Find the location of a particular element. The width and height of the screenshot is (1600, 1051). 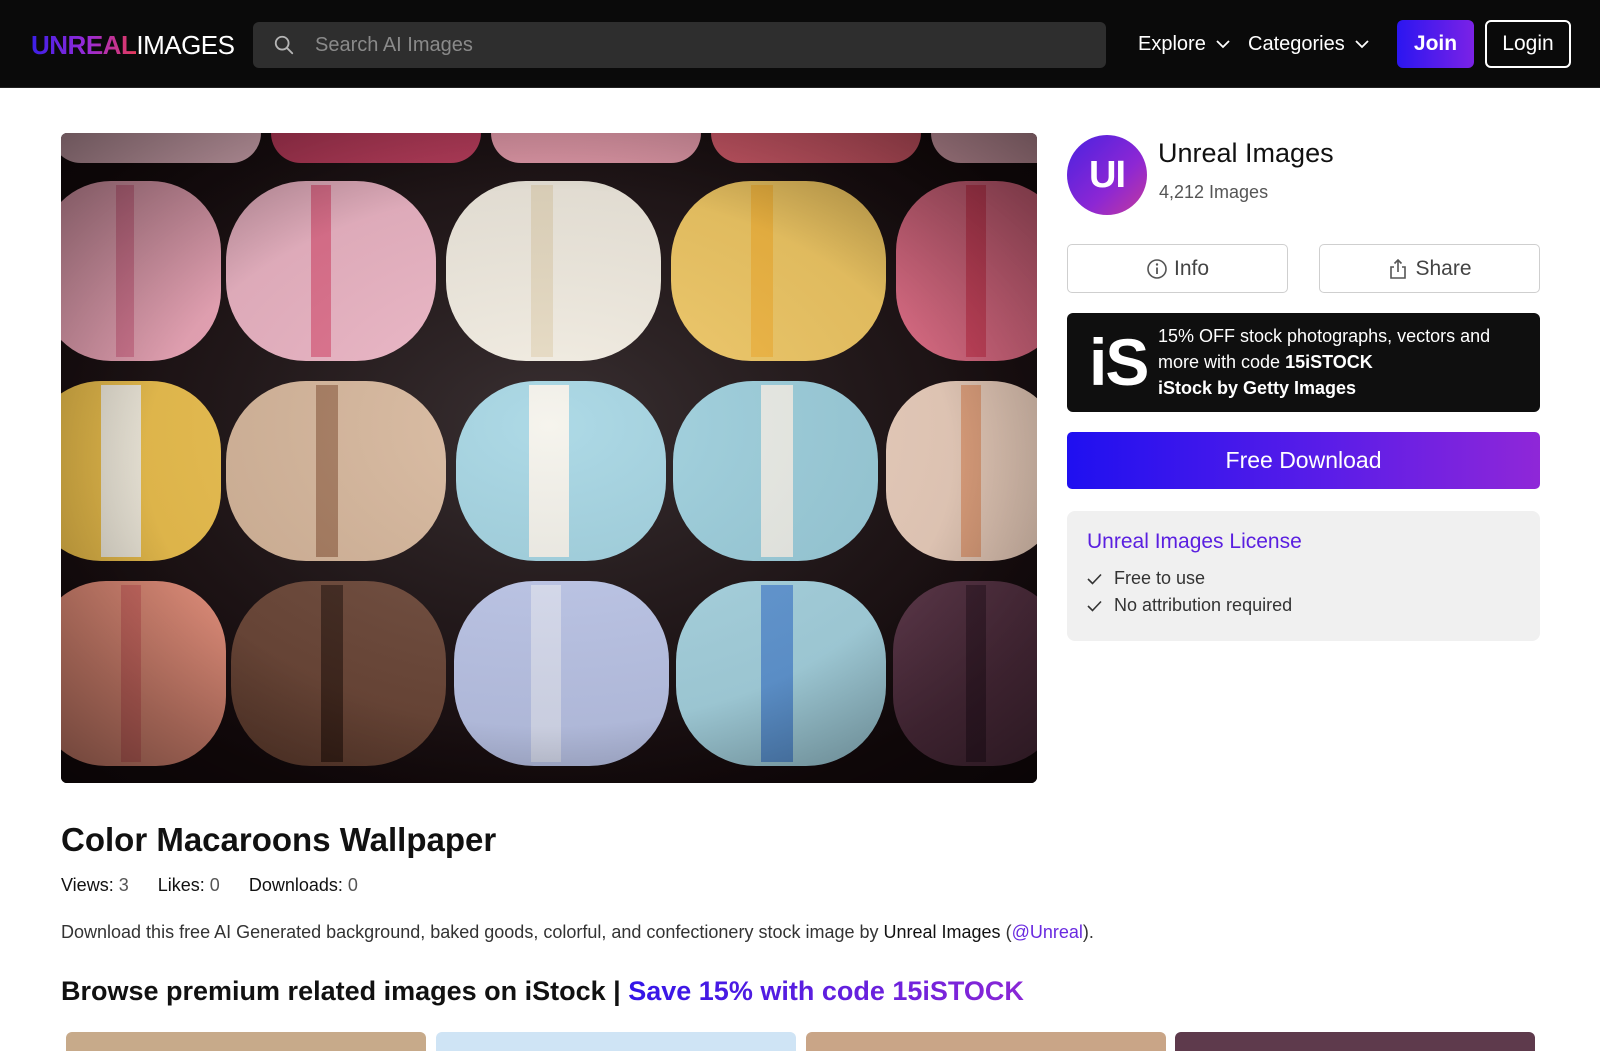

search-bar is located at coordinates (679, 45).